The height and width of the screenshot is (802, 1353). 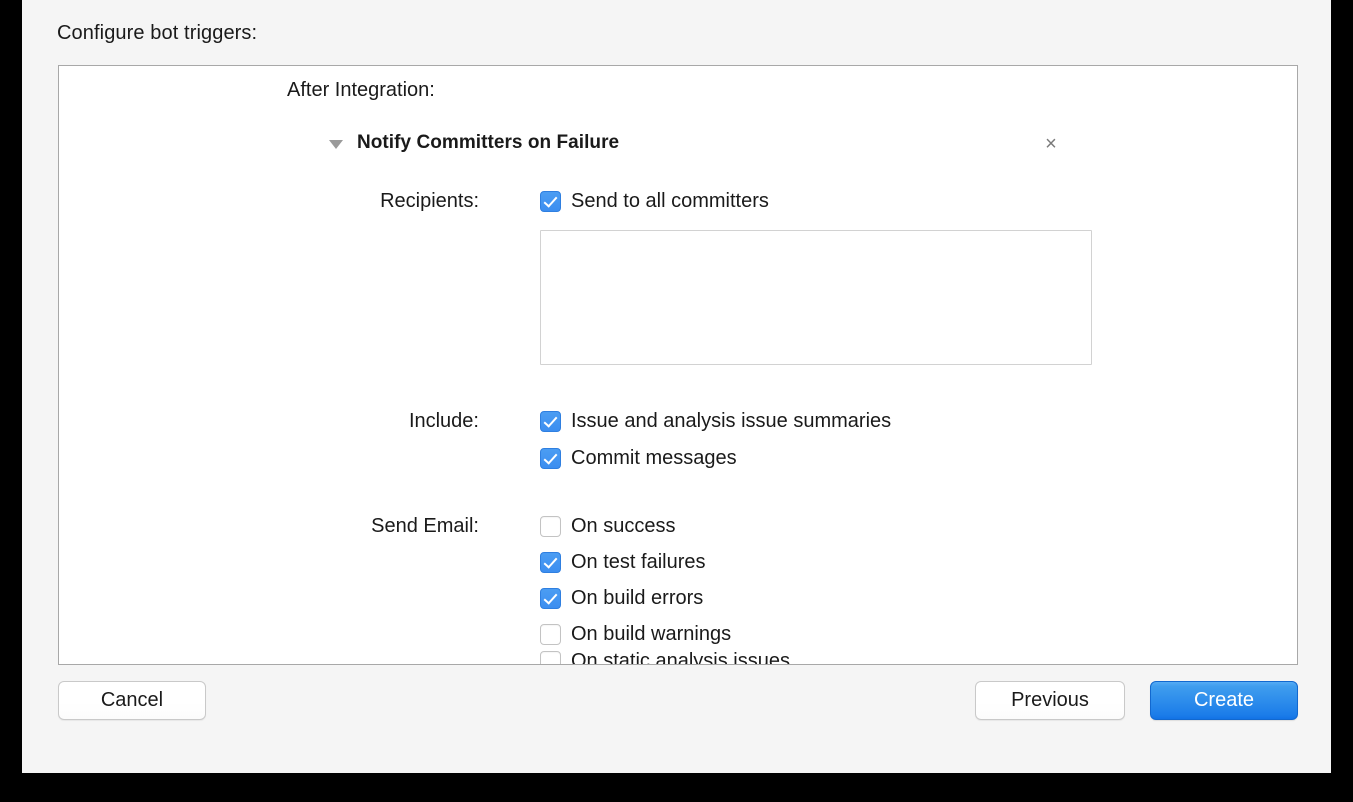 I want to click on section-heading-after-integration: After Integration:, so click(x=361, y=90).